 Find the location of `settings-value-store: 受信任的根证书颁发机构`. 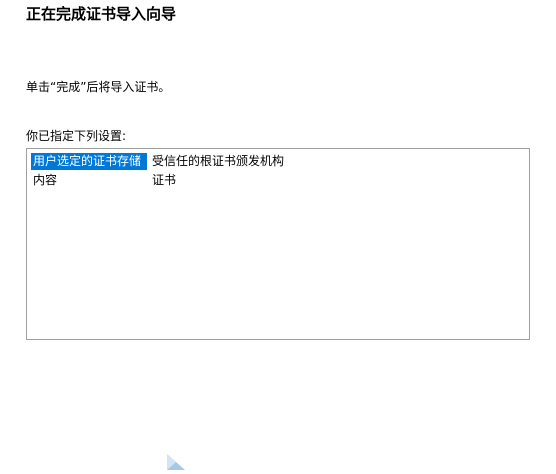

settings-value-store: 受信任的根证书颁发机构 is located at coordinates (218, 161).